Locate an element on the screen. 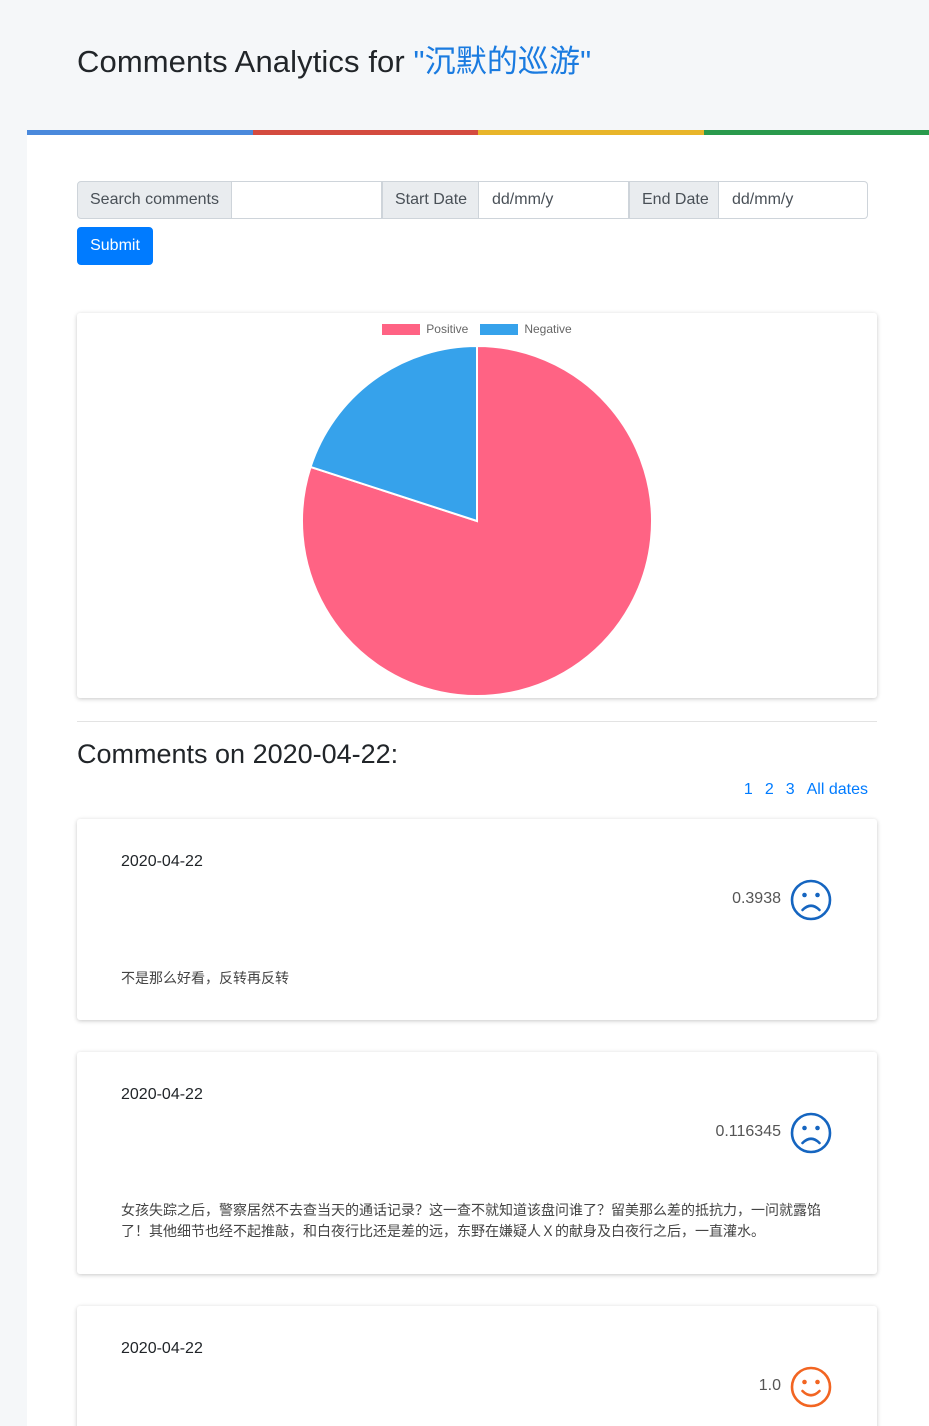  search-comments-input is located at coordinates (307, 200).